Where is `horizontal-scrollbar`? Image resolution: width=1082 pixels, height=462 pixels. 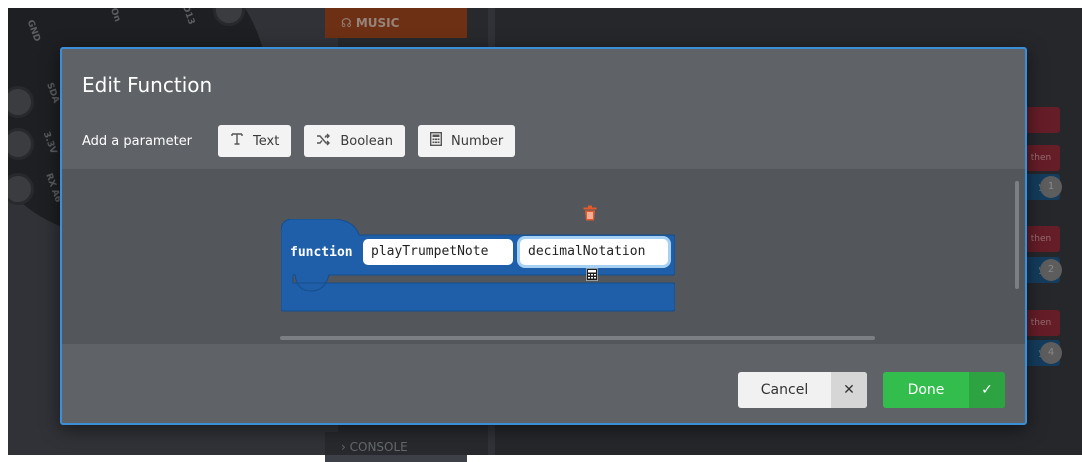 horizontal-scrollbar is located at coordinates (577, 338).